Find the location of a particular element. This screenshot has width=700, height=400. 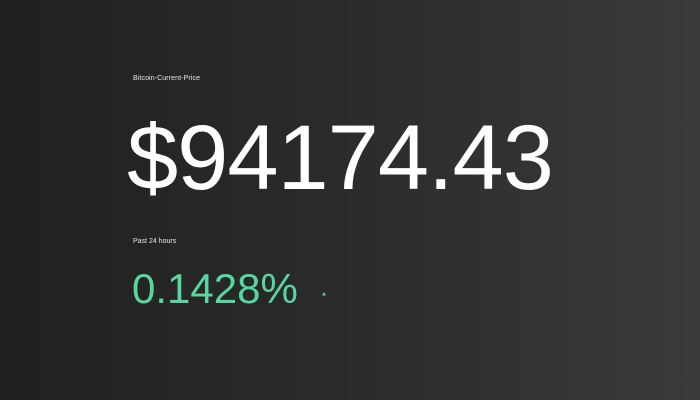

ticker-title: Bitcoin-Current-Price is located at coordinates (167, 78).